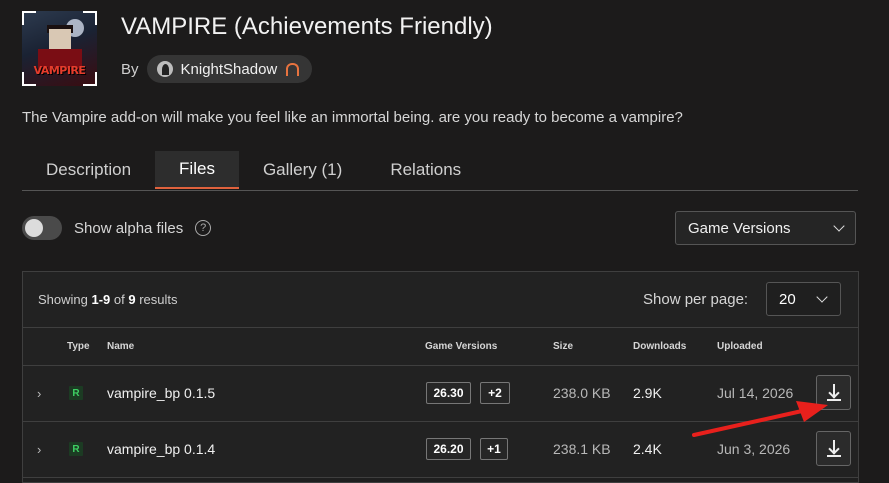 The image size is (889, 483). I want to click on thumbnail-logo-text: VAMPIRE, so click(59, 70).